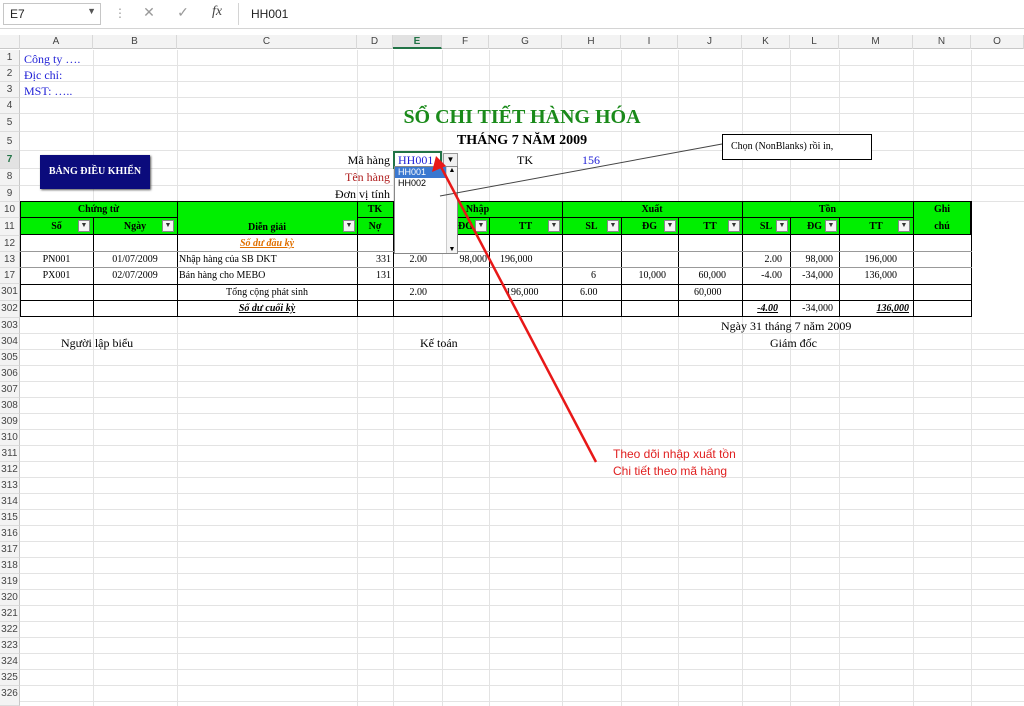  I want to click on annotation-line-2: Chi tiết theo mã hàng, so click(670, 471).